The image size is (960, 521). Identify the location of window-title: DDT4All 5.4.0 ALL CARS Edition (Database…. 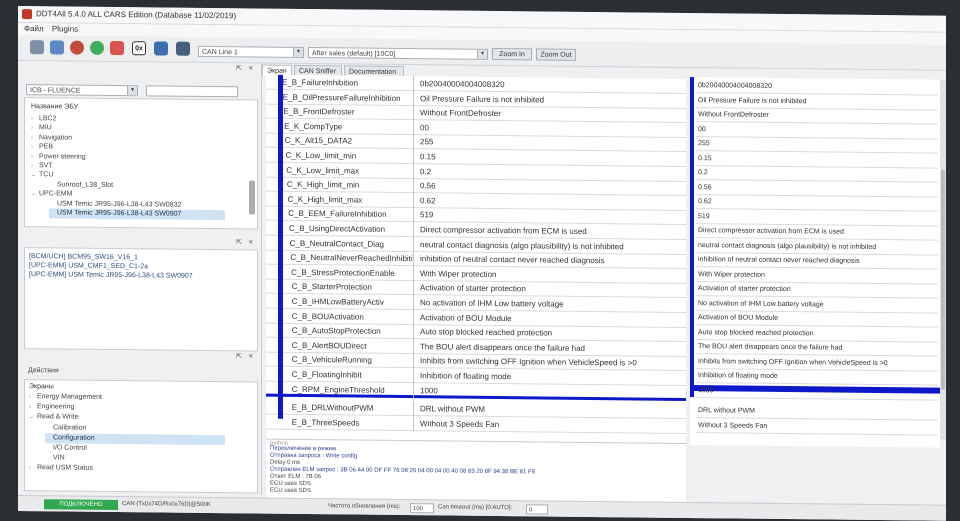
(136, 14).